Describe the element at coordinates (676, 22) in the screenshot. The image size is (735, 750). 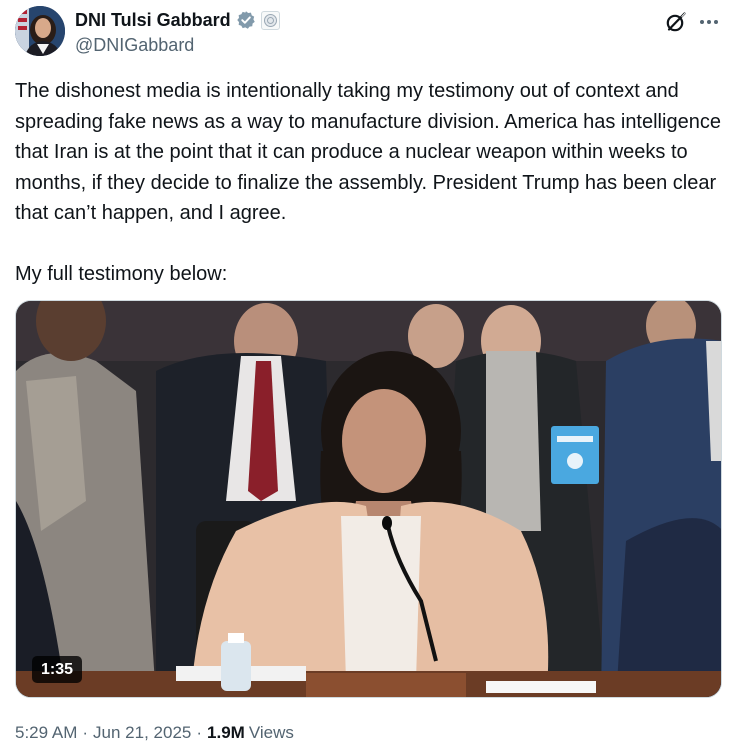
I see `grok-icon` at that location.